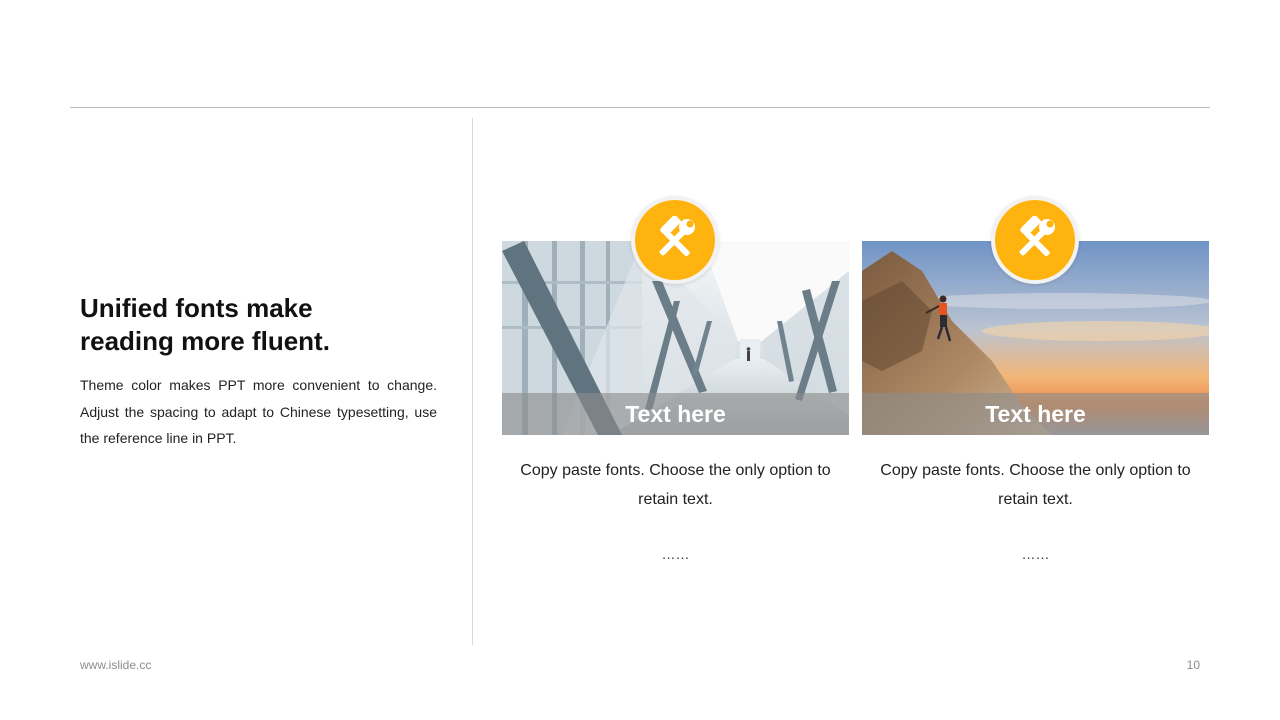 This screenshot has height=720, width=1280. What do you see at coordinates (640, 107) in the screenshot?
I see `top-divider-line` at bounding box center [640, 107].